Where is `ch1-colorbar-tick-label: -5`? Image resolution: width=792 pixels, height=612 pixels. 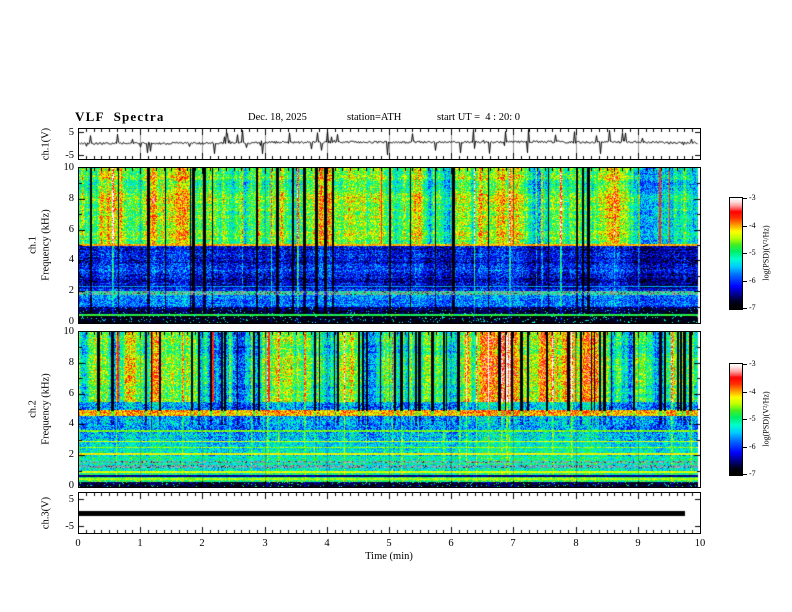 ch1-colorbar-tick-label: -5 is located at coordinates (752, 252).